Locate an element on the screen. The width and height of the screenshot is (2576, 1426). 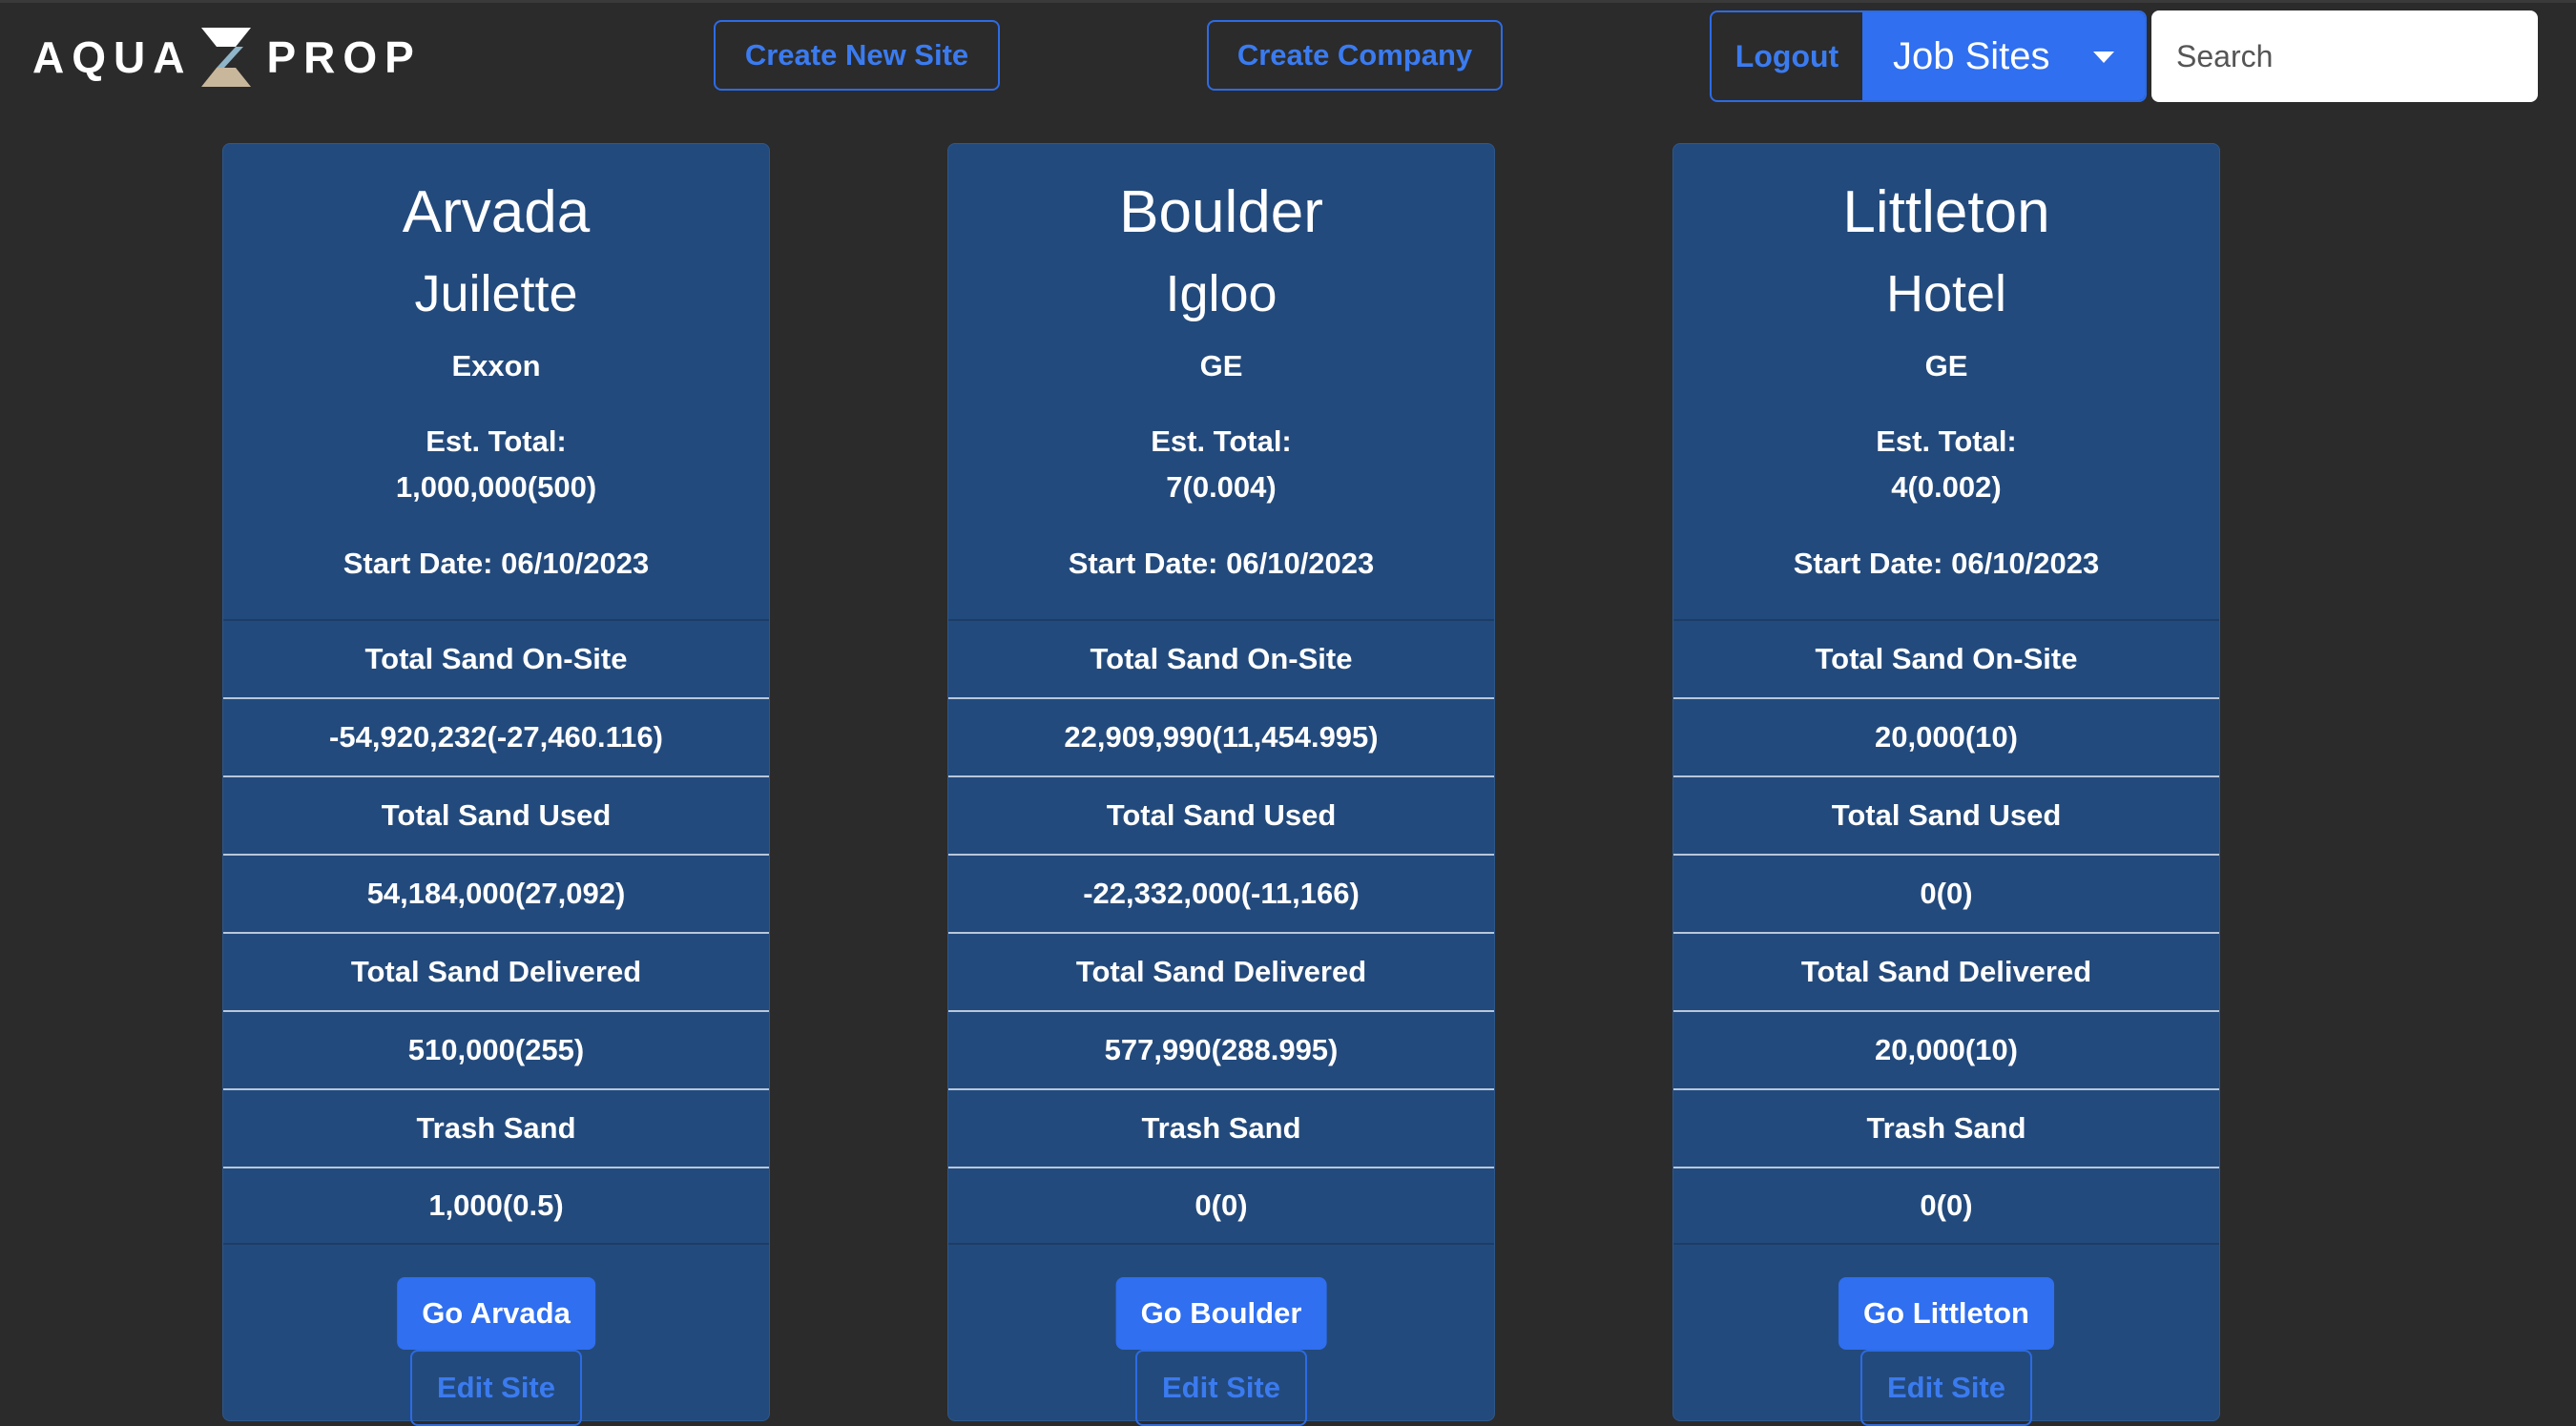
site-city: Littleton is located at coordinates (1946, 212).